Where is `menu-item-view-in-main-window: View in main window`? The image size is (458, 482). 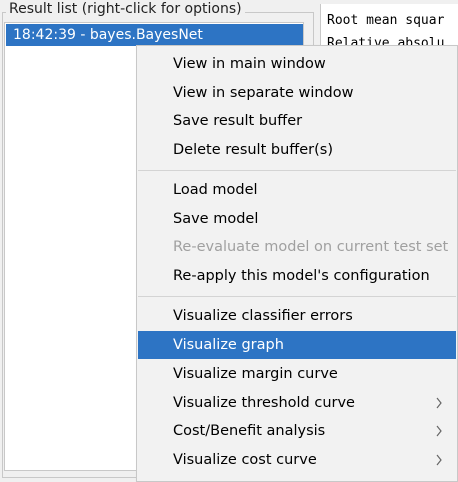 menu-item-view-in-main-window: View in main window is located at coordinates (297, 64).